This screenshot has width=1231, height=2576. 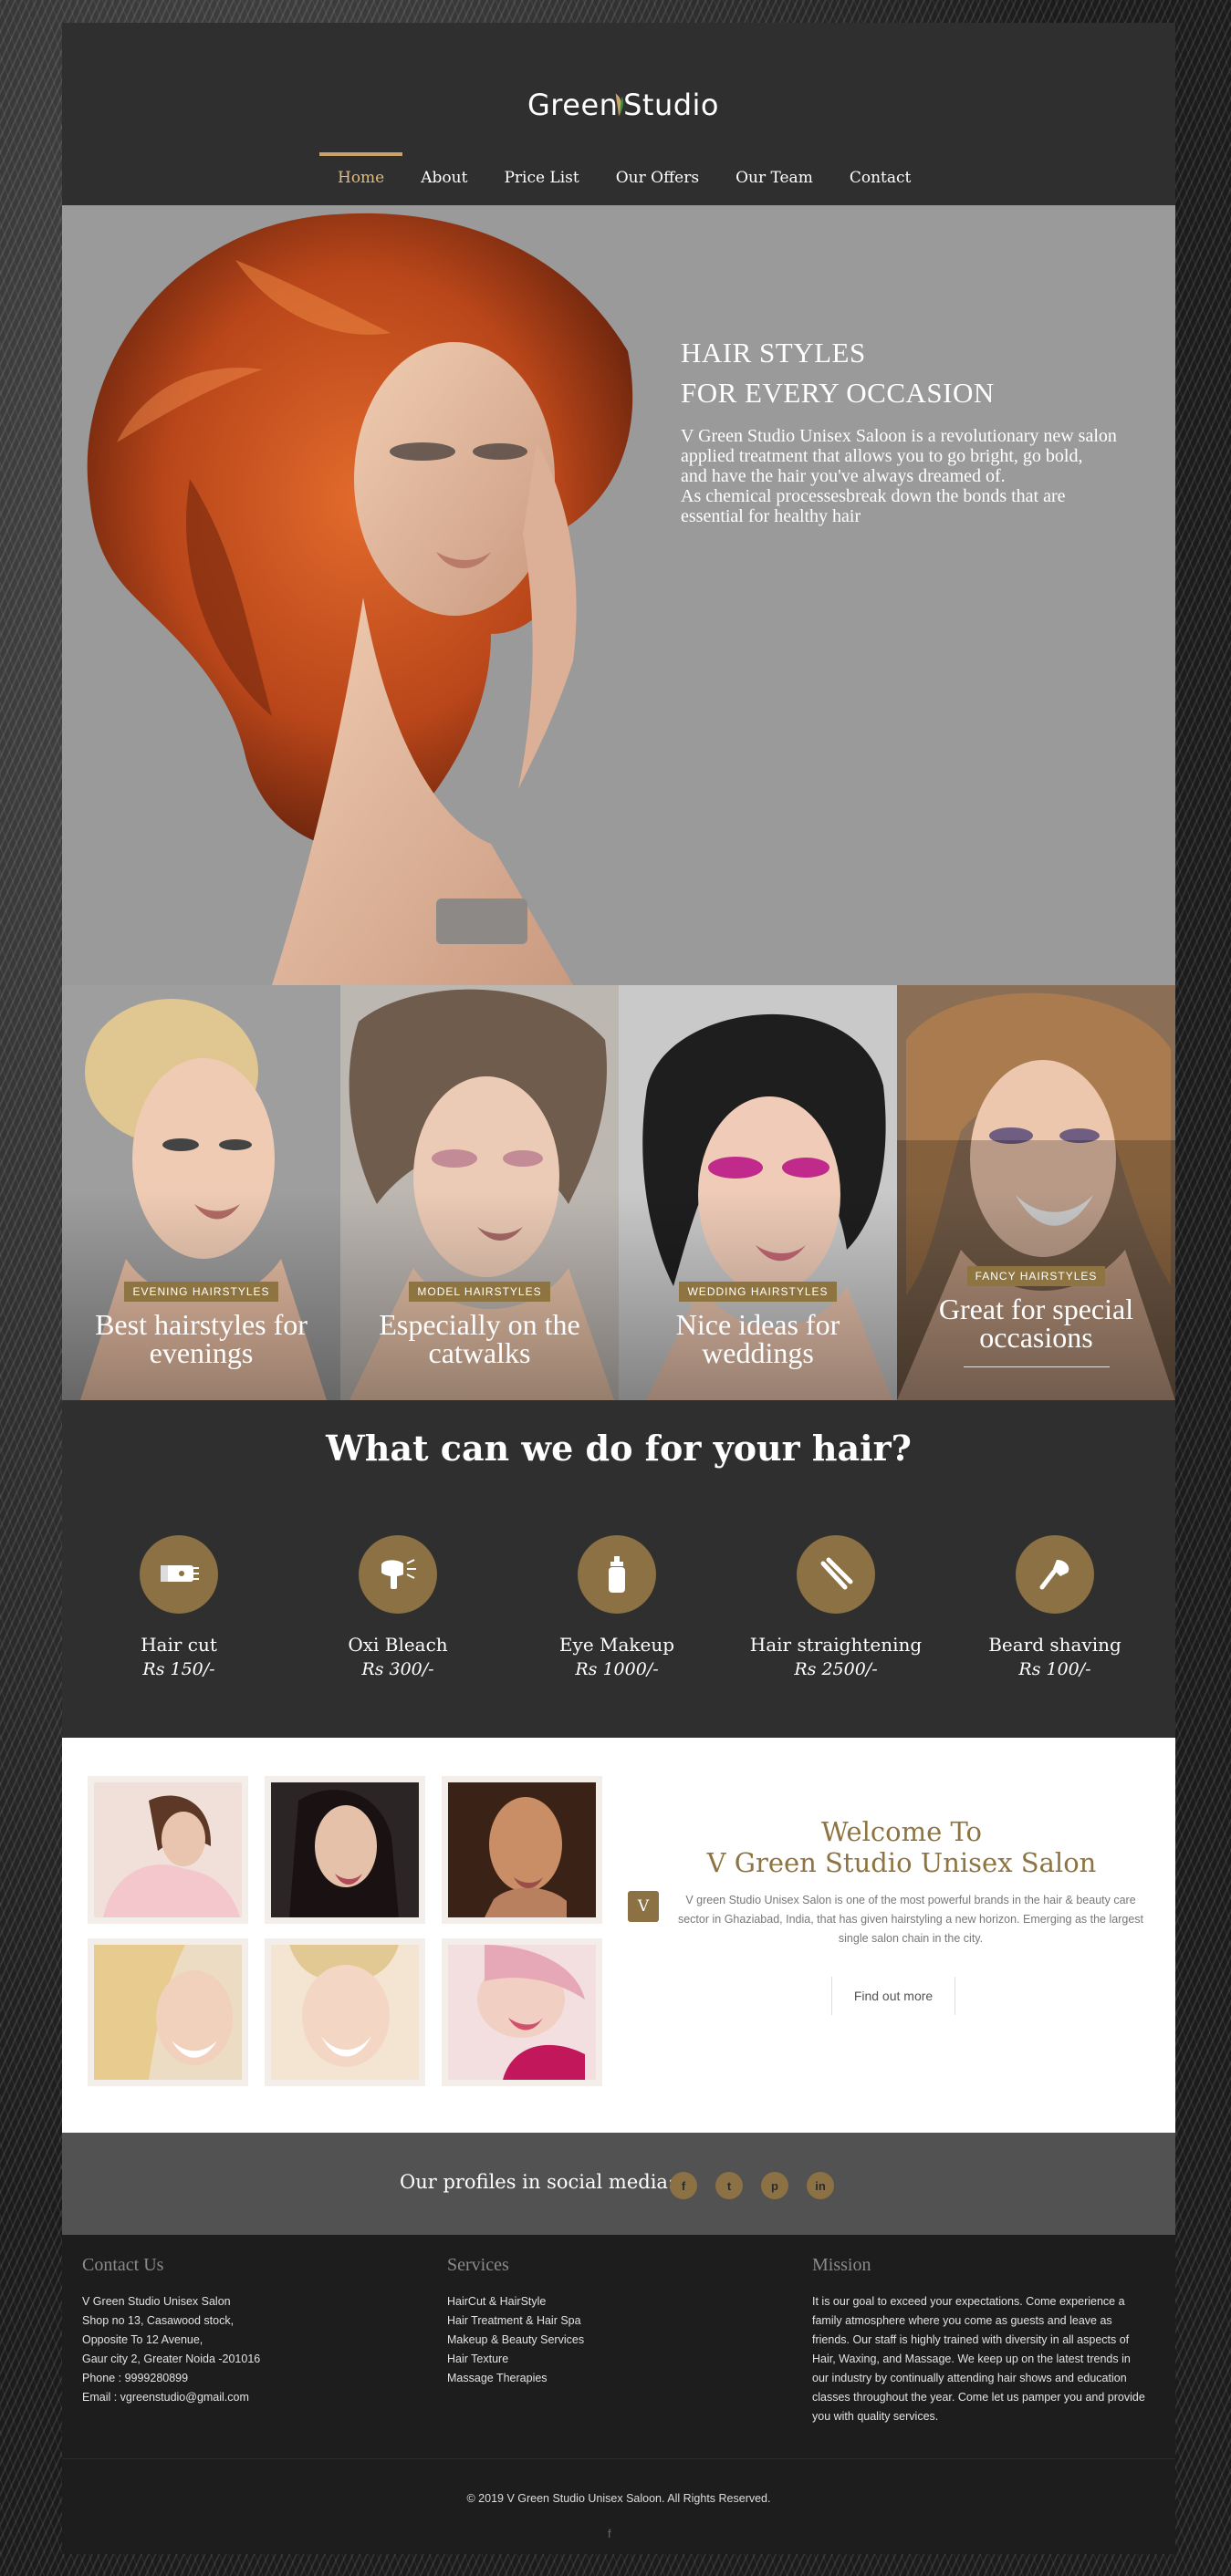 What do you see at coordinates (901, 1831) in the screenshot?
I see `welcome-title-line1: Welcome To` at bounding box center [901, 1831].